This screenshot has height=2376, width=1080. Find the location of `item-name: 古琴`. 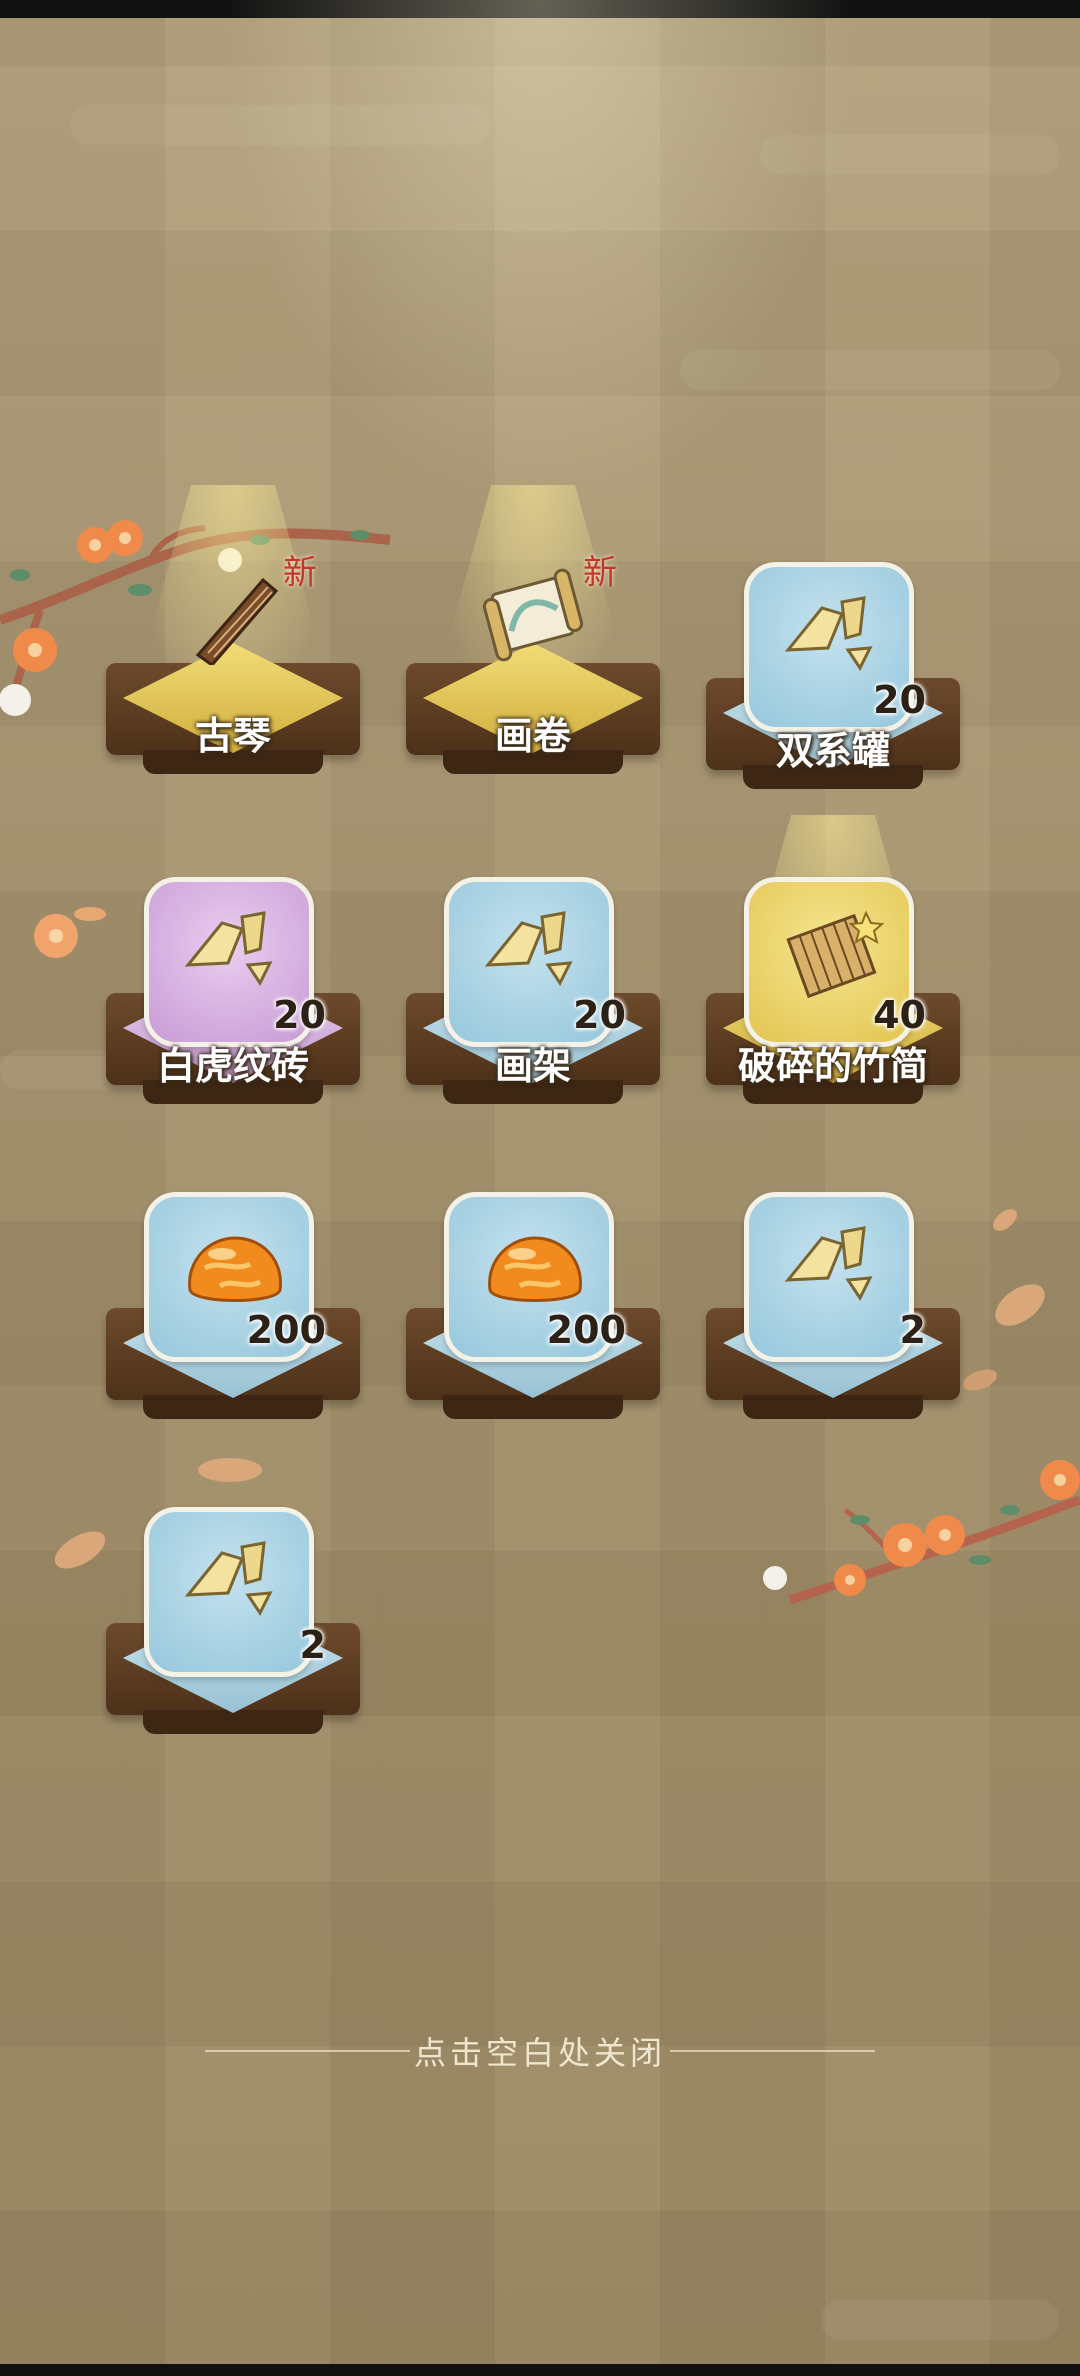

item-name: 古琴 is located at coordinates (232, 736).